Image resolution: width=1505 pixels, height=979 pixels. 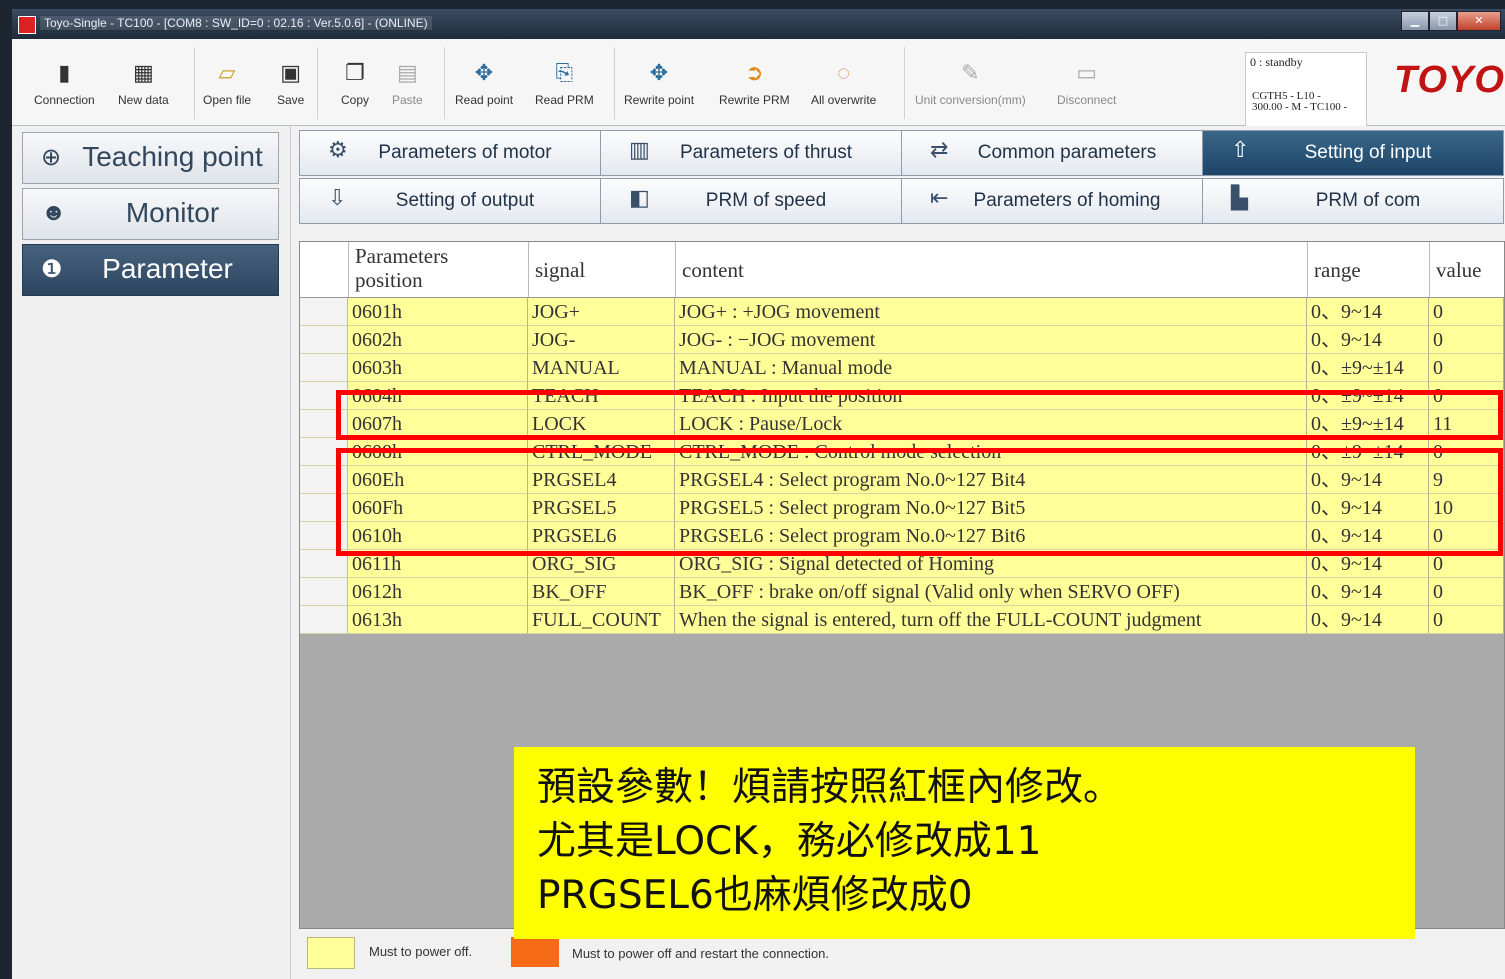 I want to click on read-point-icon: ✥, so click(x=484, y=72).